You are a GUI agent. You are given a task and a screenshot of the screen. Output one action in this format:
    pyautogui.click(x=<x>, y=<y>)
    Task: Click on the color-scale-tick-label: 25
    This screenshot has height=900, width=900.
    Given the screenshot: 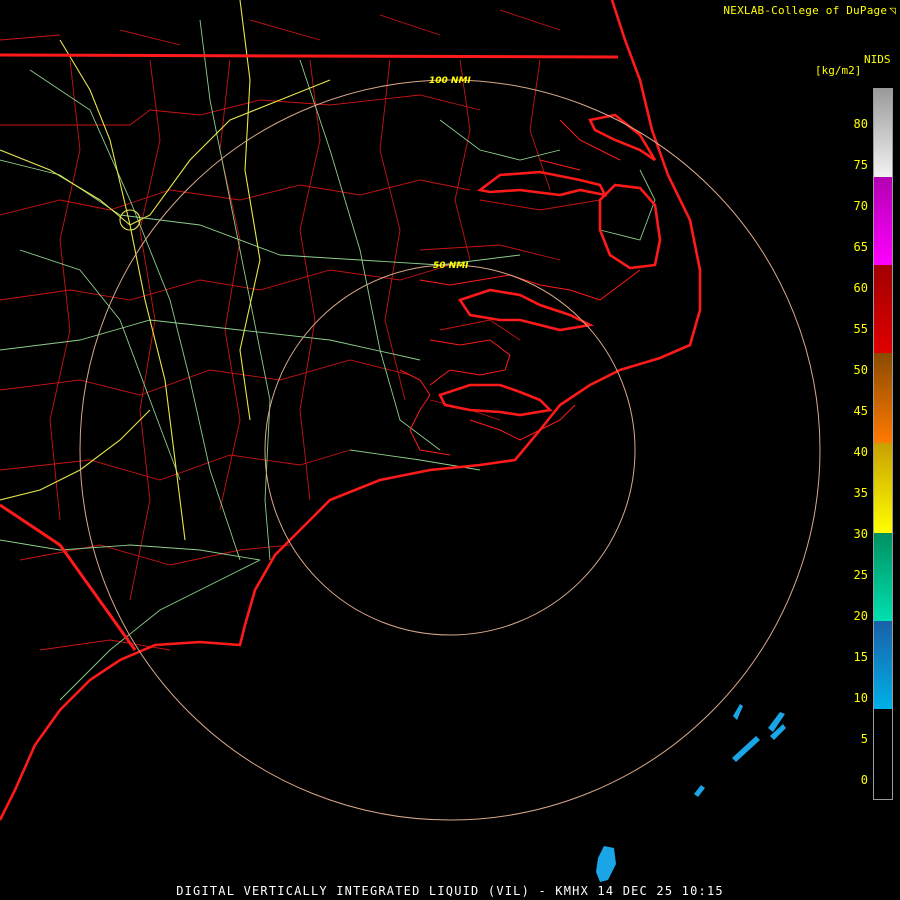 What is the action you would take?
    pyautogui.click(x=860, y=575)
    